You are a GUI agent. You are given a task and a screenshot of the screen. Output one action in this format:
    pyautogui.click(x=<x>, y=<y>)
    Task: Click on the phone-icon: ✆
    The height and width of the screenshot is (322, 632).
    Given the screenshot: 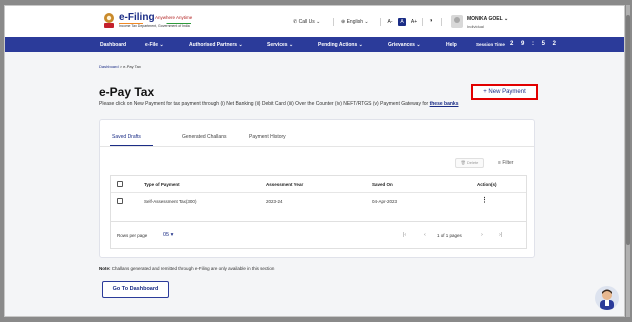 What is the action you would take?
    pyautogui.click(x=295, y=22)
    